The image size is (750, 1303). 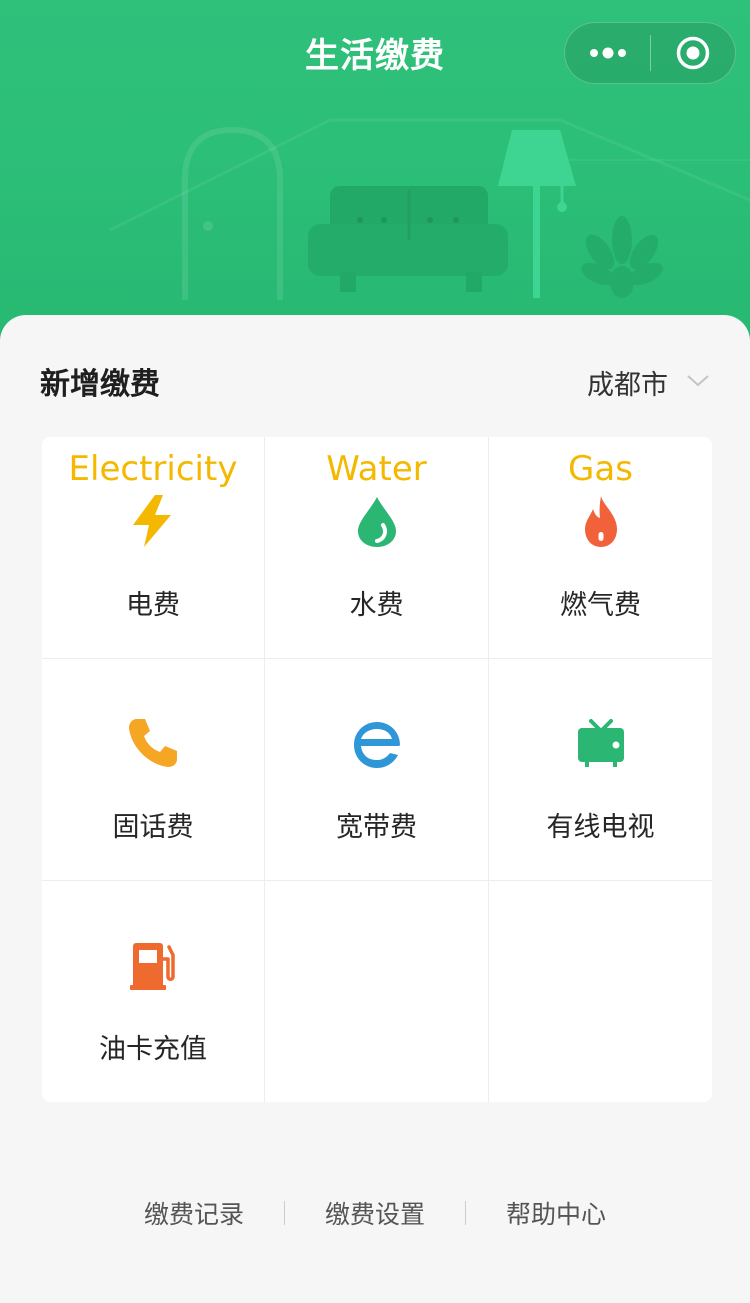 What do you see at coordinates (376, 827) in the screenshot?
I see `service-label: 宽带费` at bounding box center [376, 827].